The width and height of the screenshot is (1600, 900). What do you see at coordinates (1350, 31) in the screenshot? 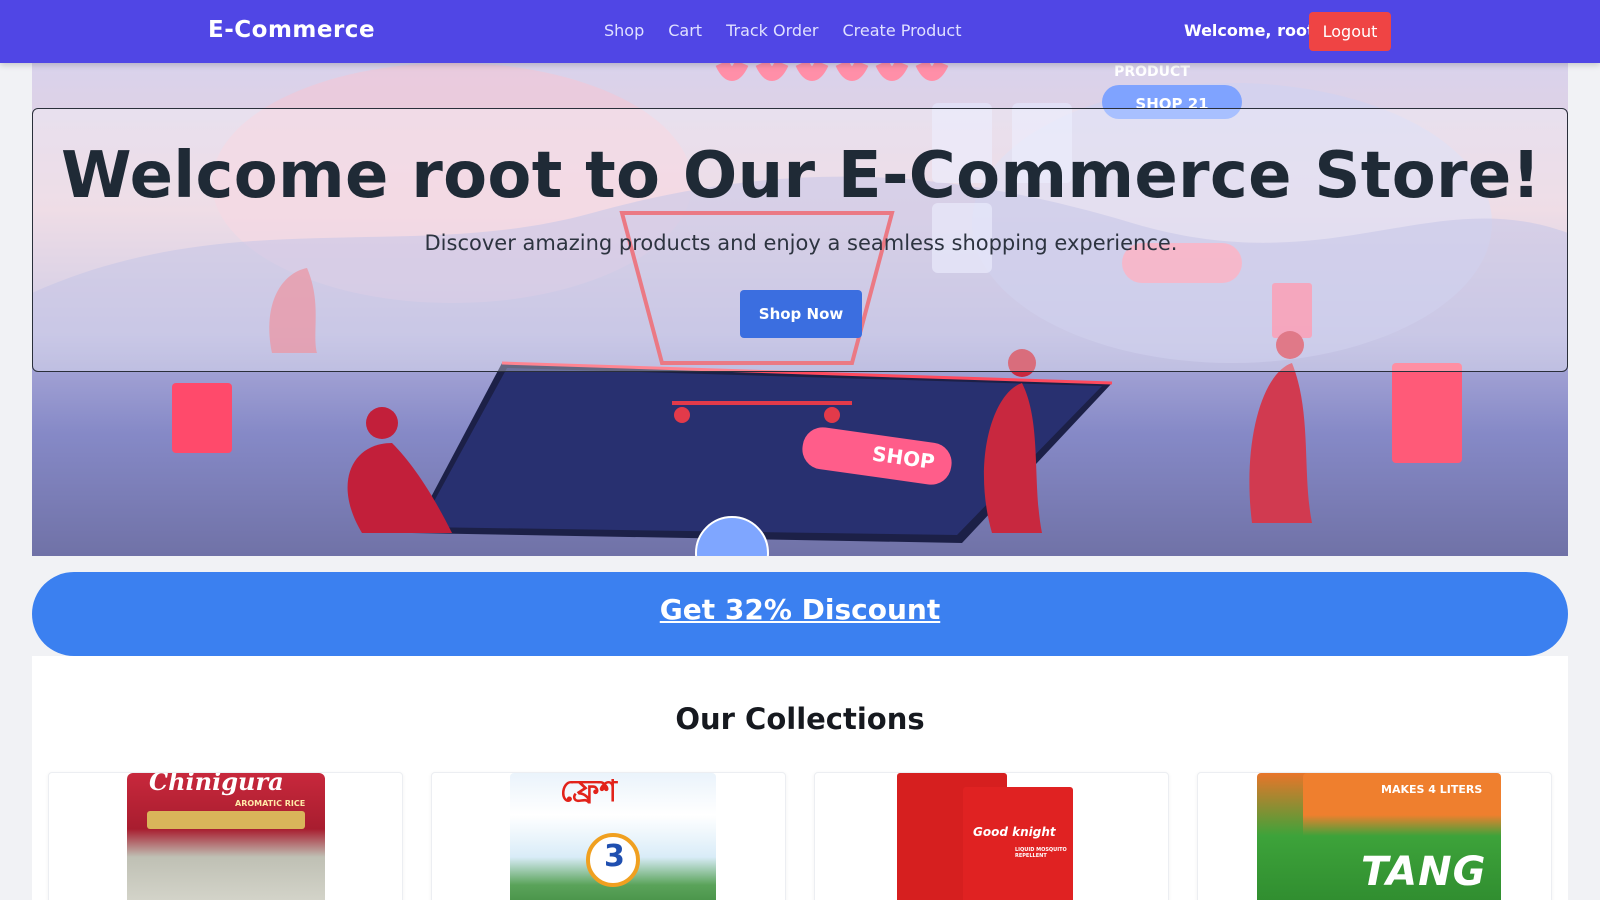
I see `logout-button: Logout` at bounding box center [1350, 31].